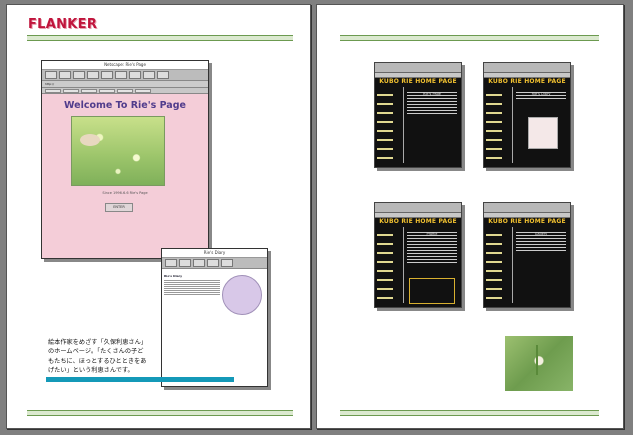 The height and width of the screenshot is (435, 633). I want to click on print-button, so click(135, 75).